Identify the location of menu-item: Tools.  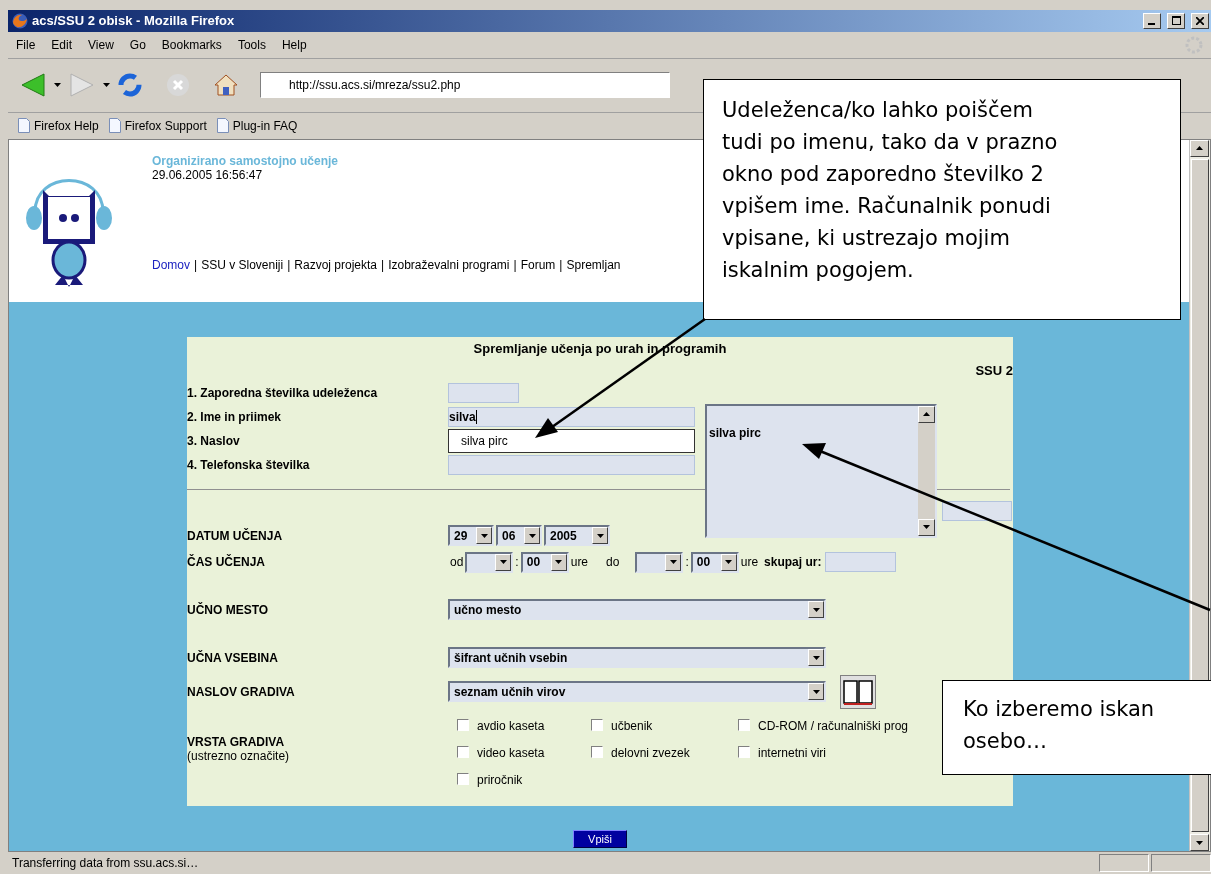
(251, 44).